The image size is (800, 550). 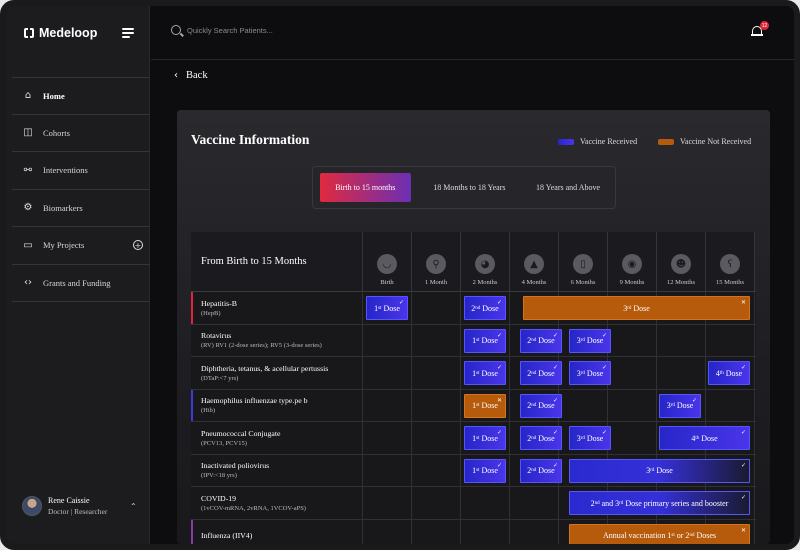 I want to click on logo: Medeloop, so click(x=60, y=33).